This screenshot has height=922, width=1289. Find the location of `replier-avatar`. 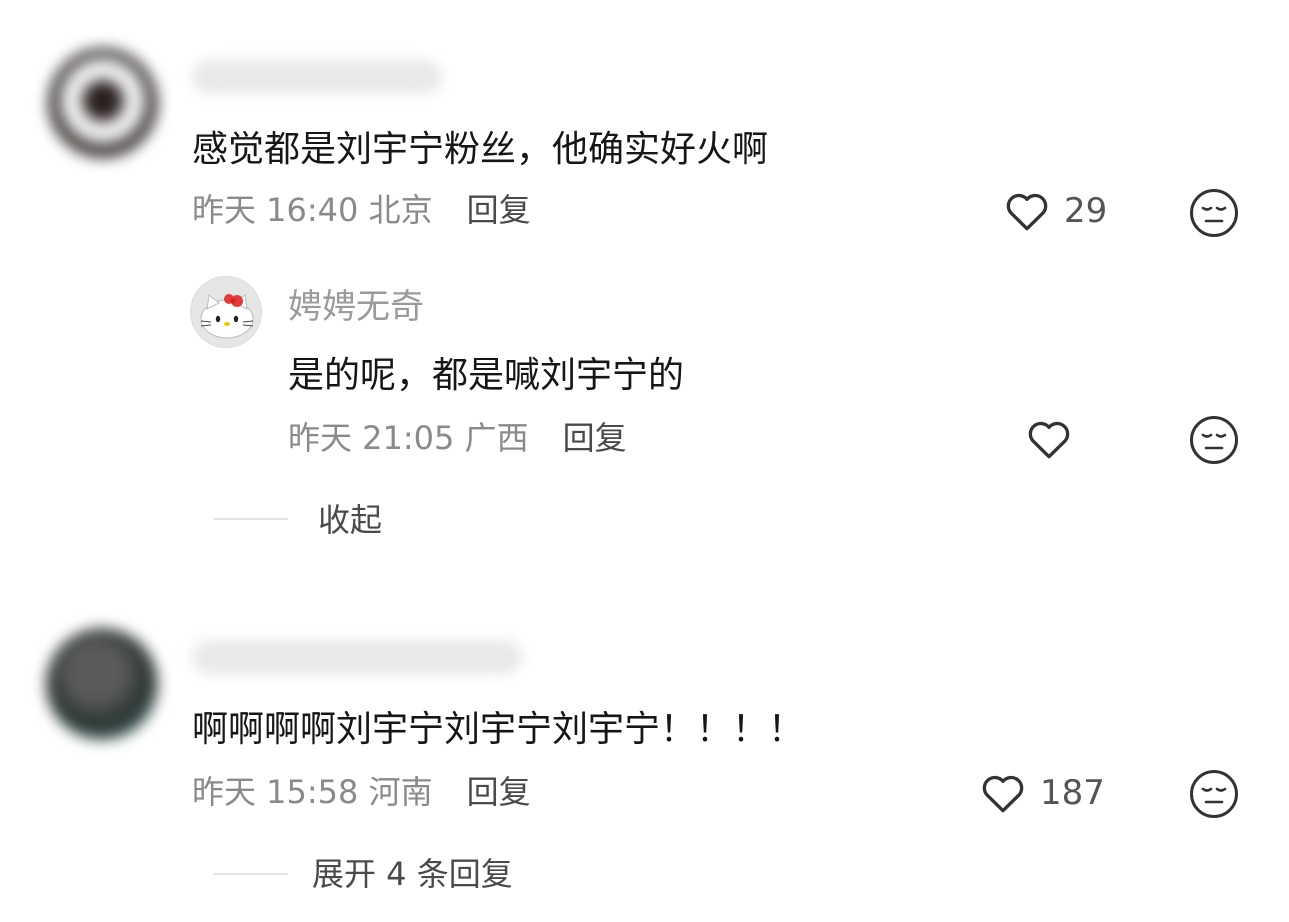

replier-avatar is located at coordinates (226, 312).